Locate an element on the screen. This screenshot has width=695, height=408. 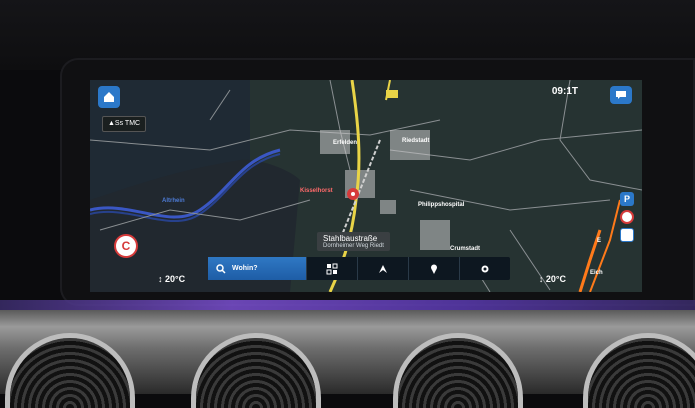
settings-button is located at coordinates (484, 268).